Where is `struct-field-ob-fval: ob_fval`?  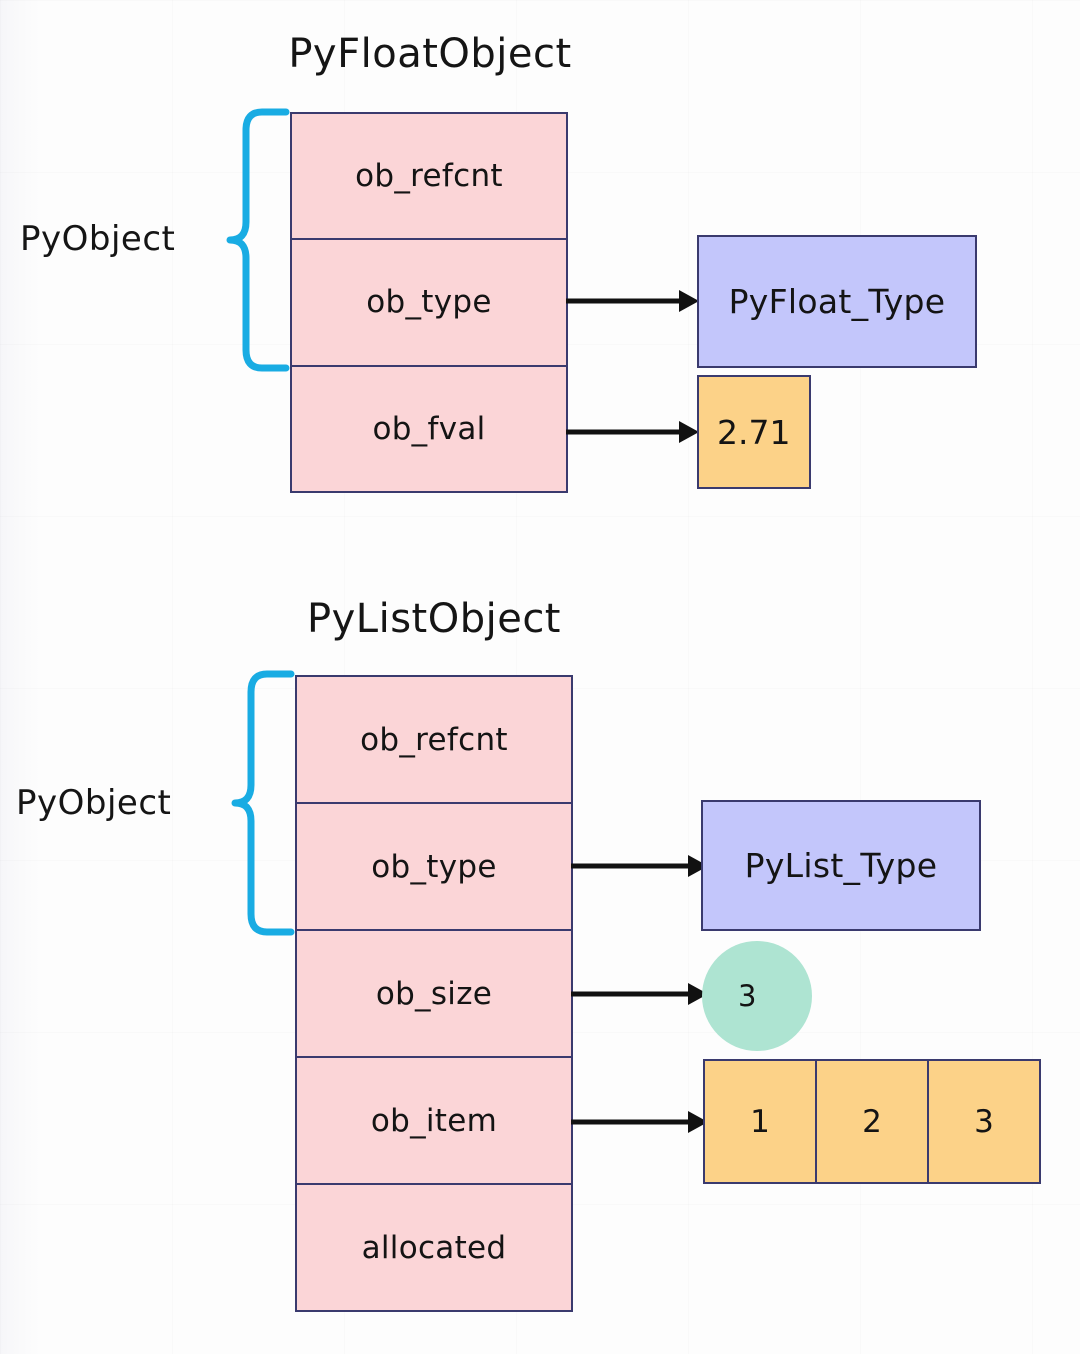
struct-field-ob-fval: ob_fval is located at coordinates (429, 428).